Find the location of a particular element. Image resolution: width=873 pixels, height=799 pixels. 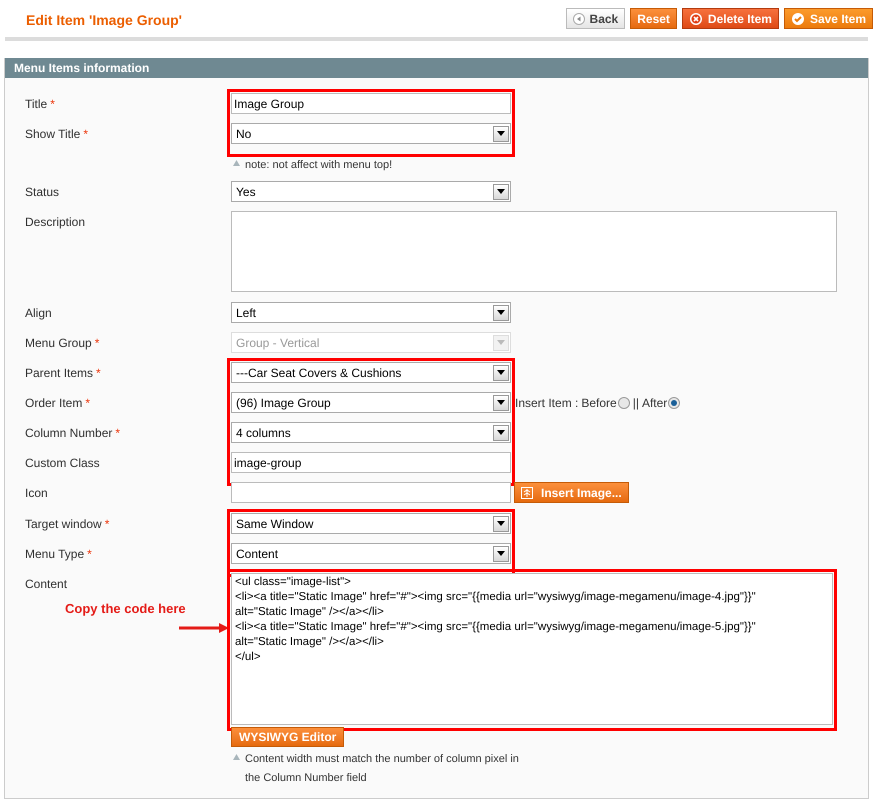

text-field: image-group is located at coordinates (371, 462).